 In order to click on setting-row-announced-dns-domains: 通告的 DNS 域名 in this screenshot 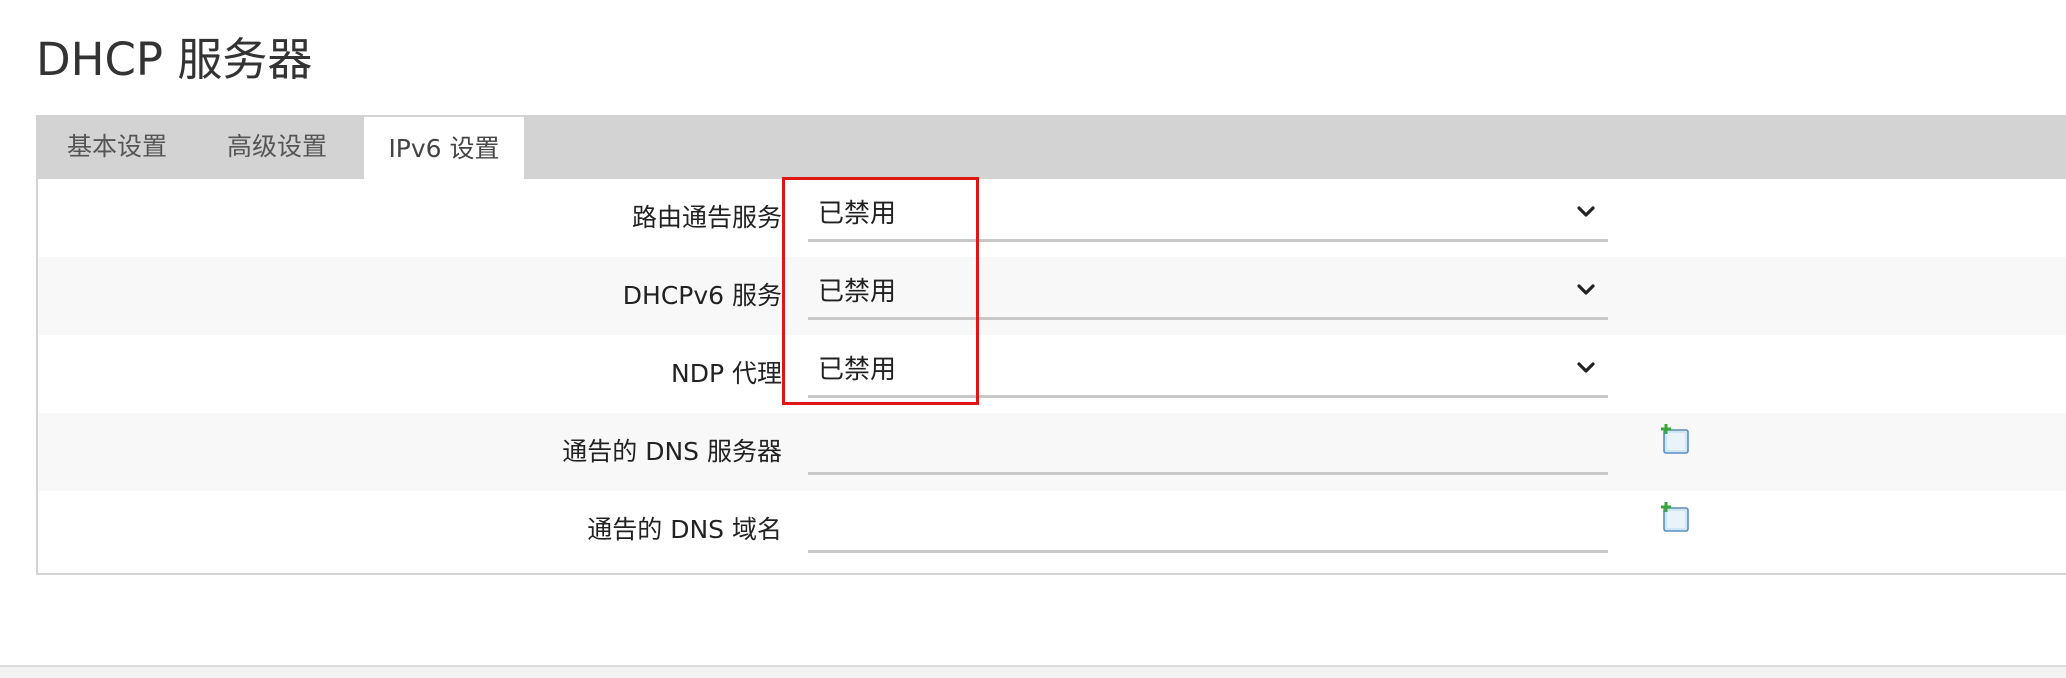, I will do `click(1052, 530)`.